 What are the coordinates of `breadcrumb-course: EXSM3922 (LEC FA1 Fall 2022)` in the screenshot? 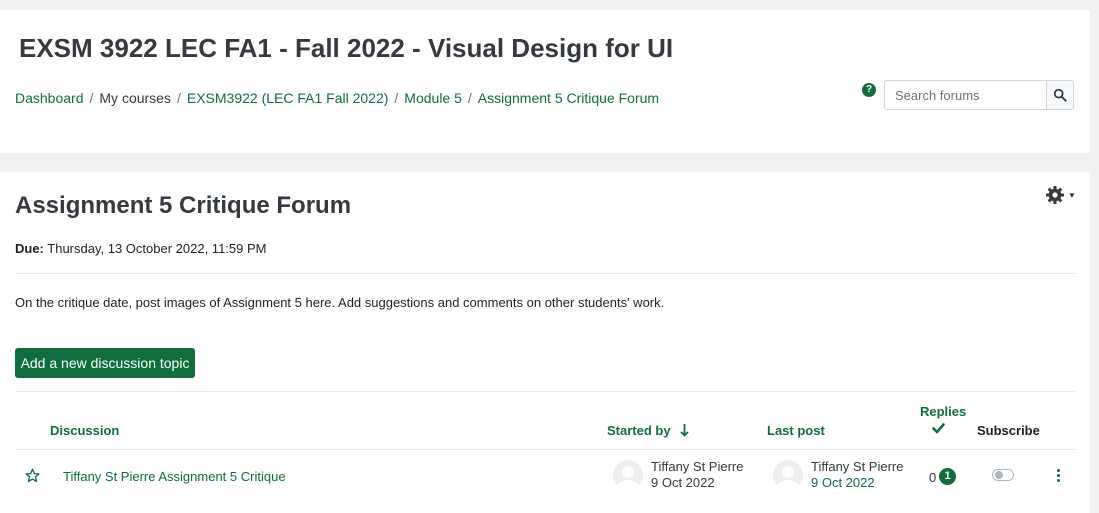 It's located at (288, 98).